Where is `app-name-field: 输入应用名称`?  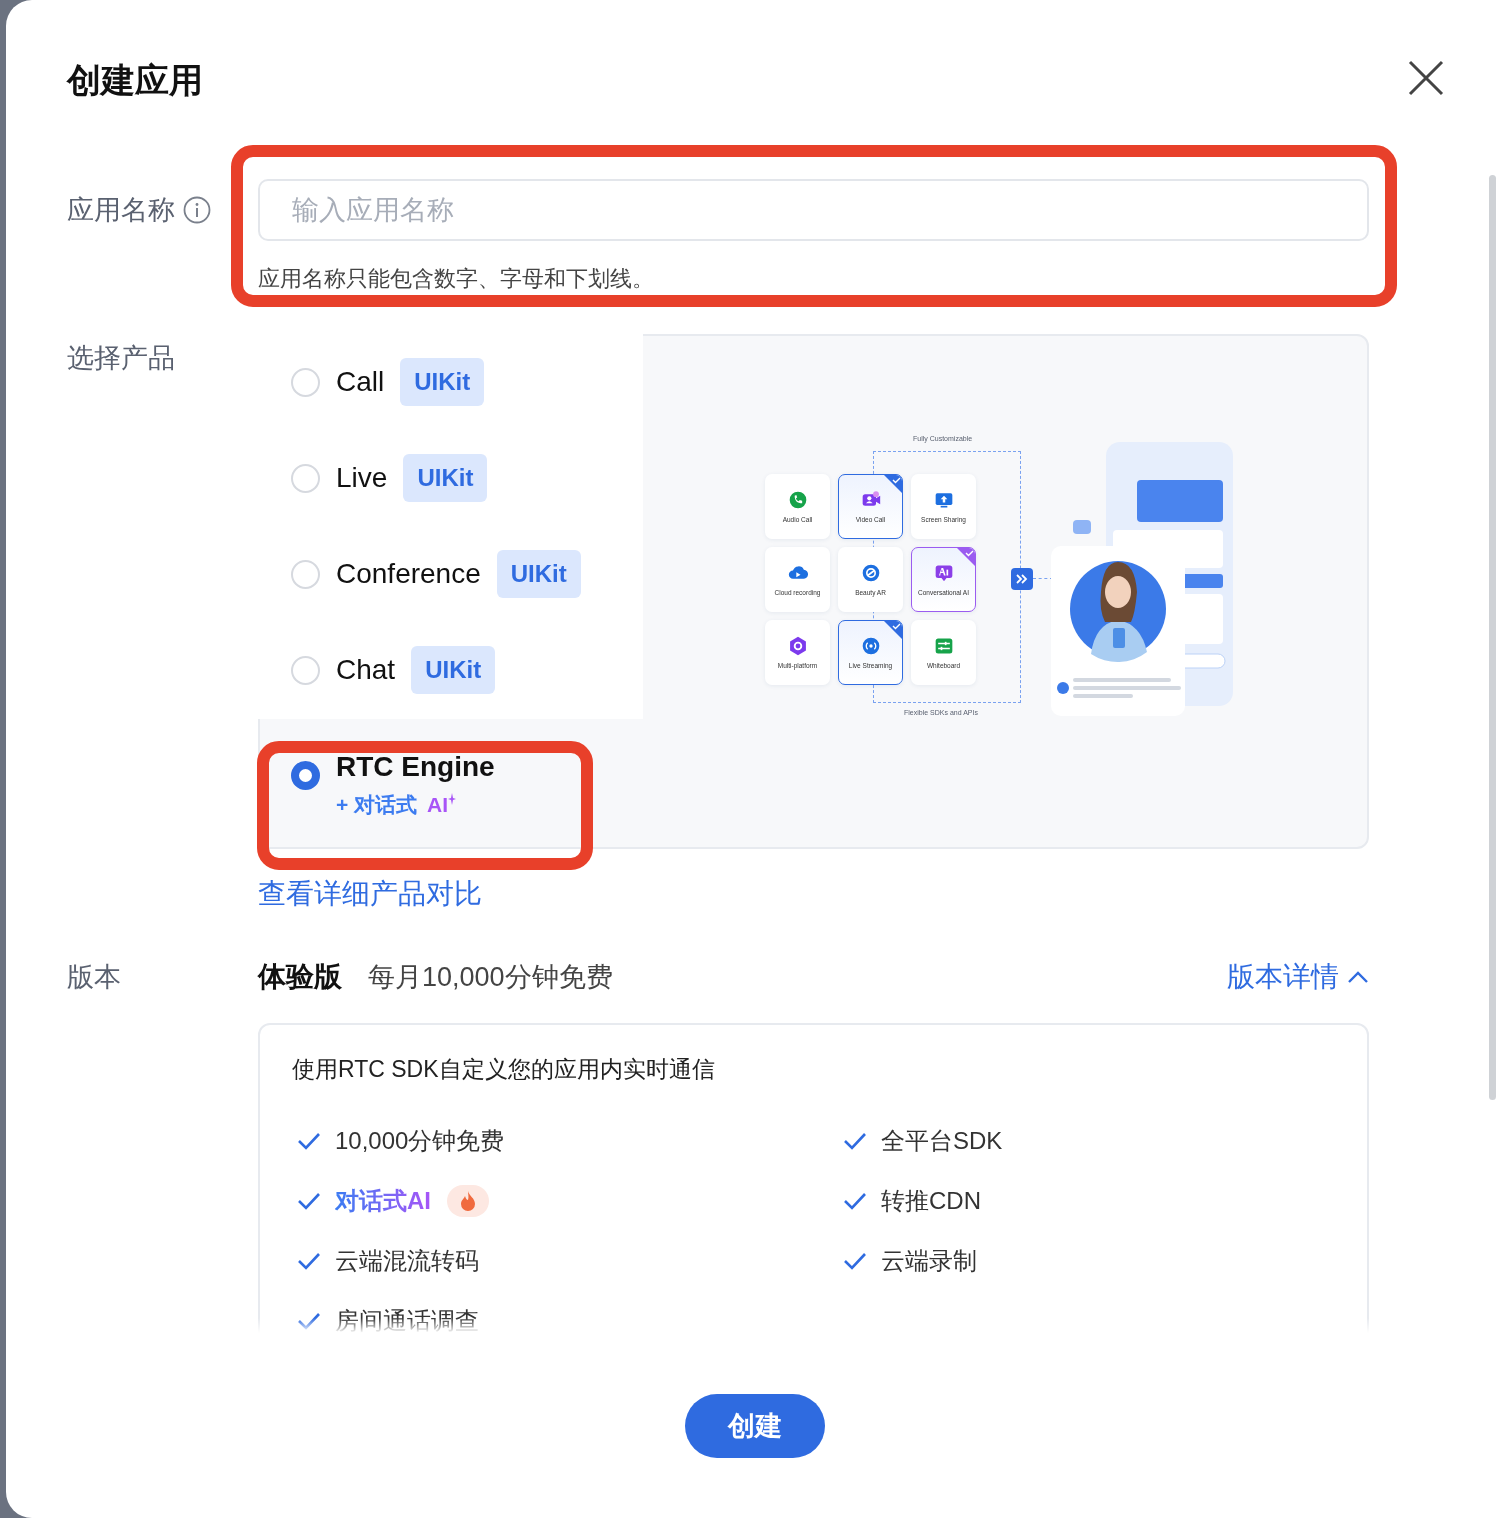 app-name-field: 输入应用名称 is located at coordinates (813, 210).